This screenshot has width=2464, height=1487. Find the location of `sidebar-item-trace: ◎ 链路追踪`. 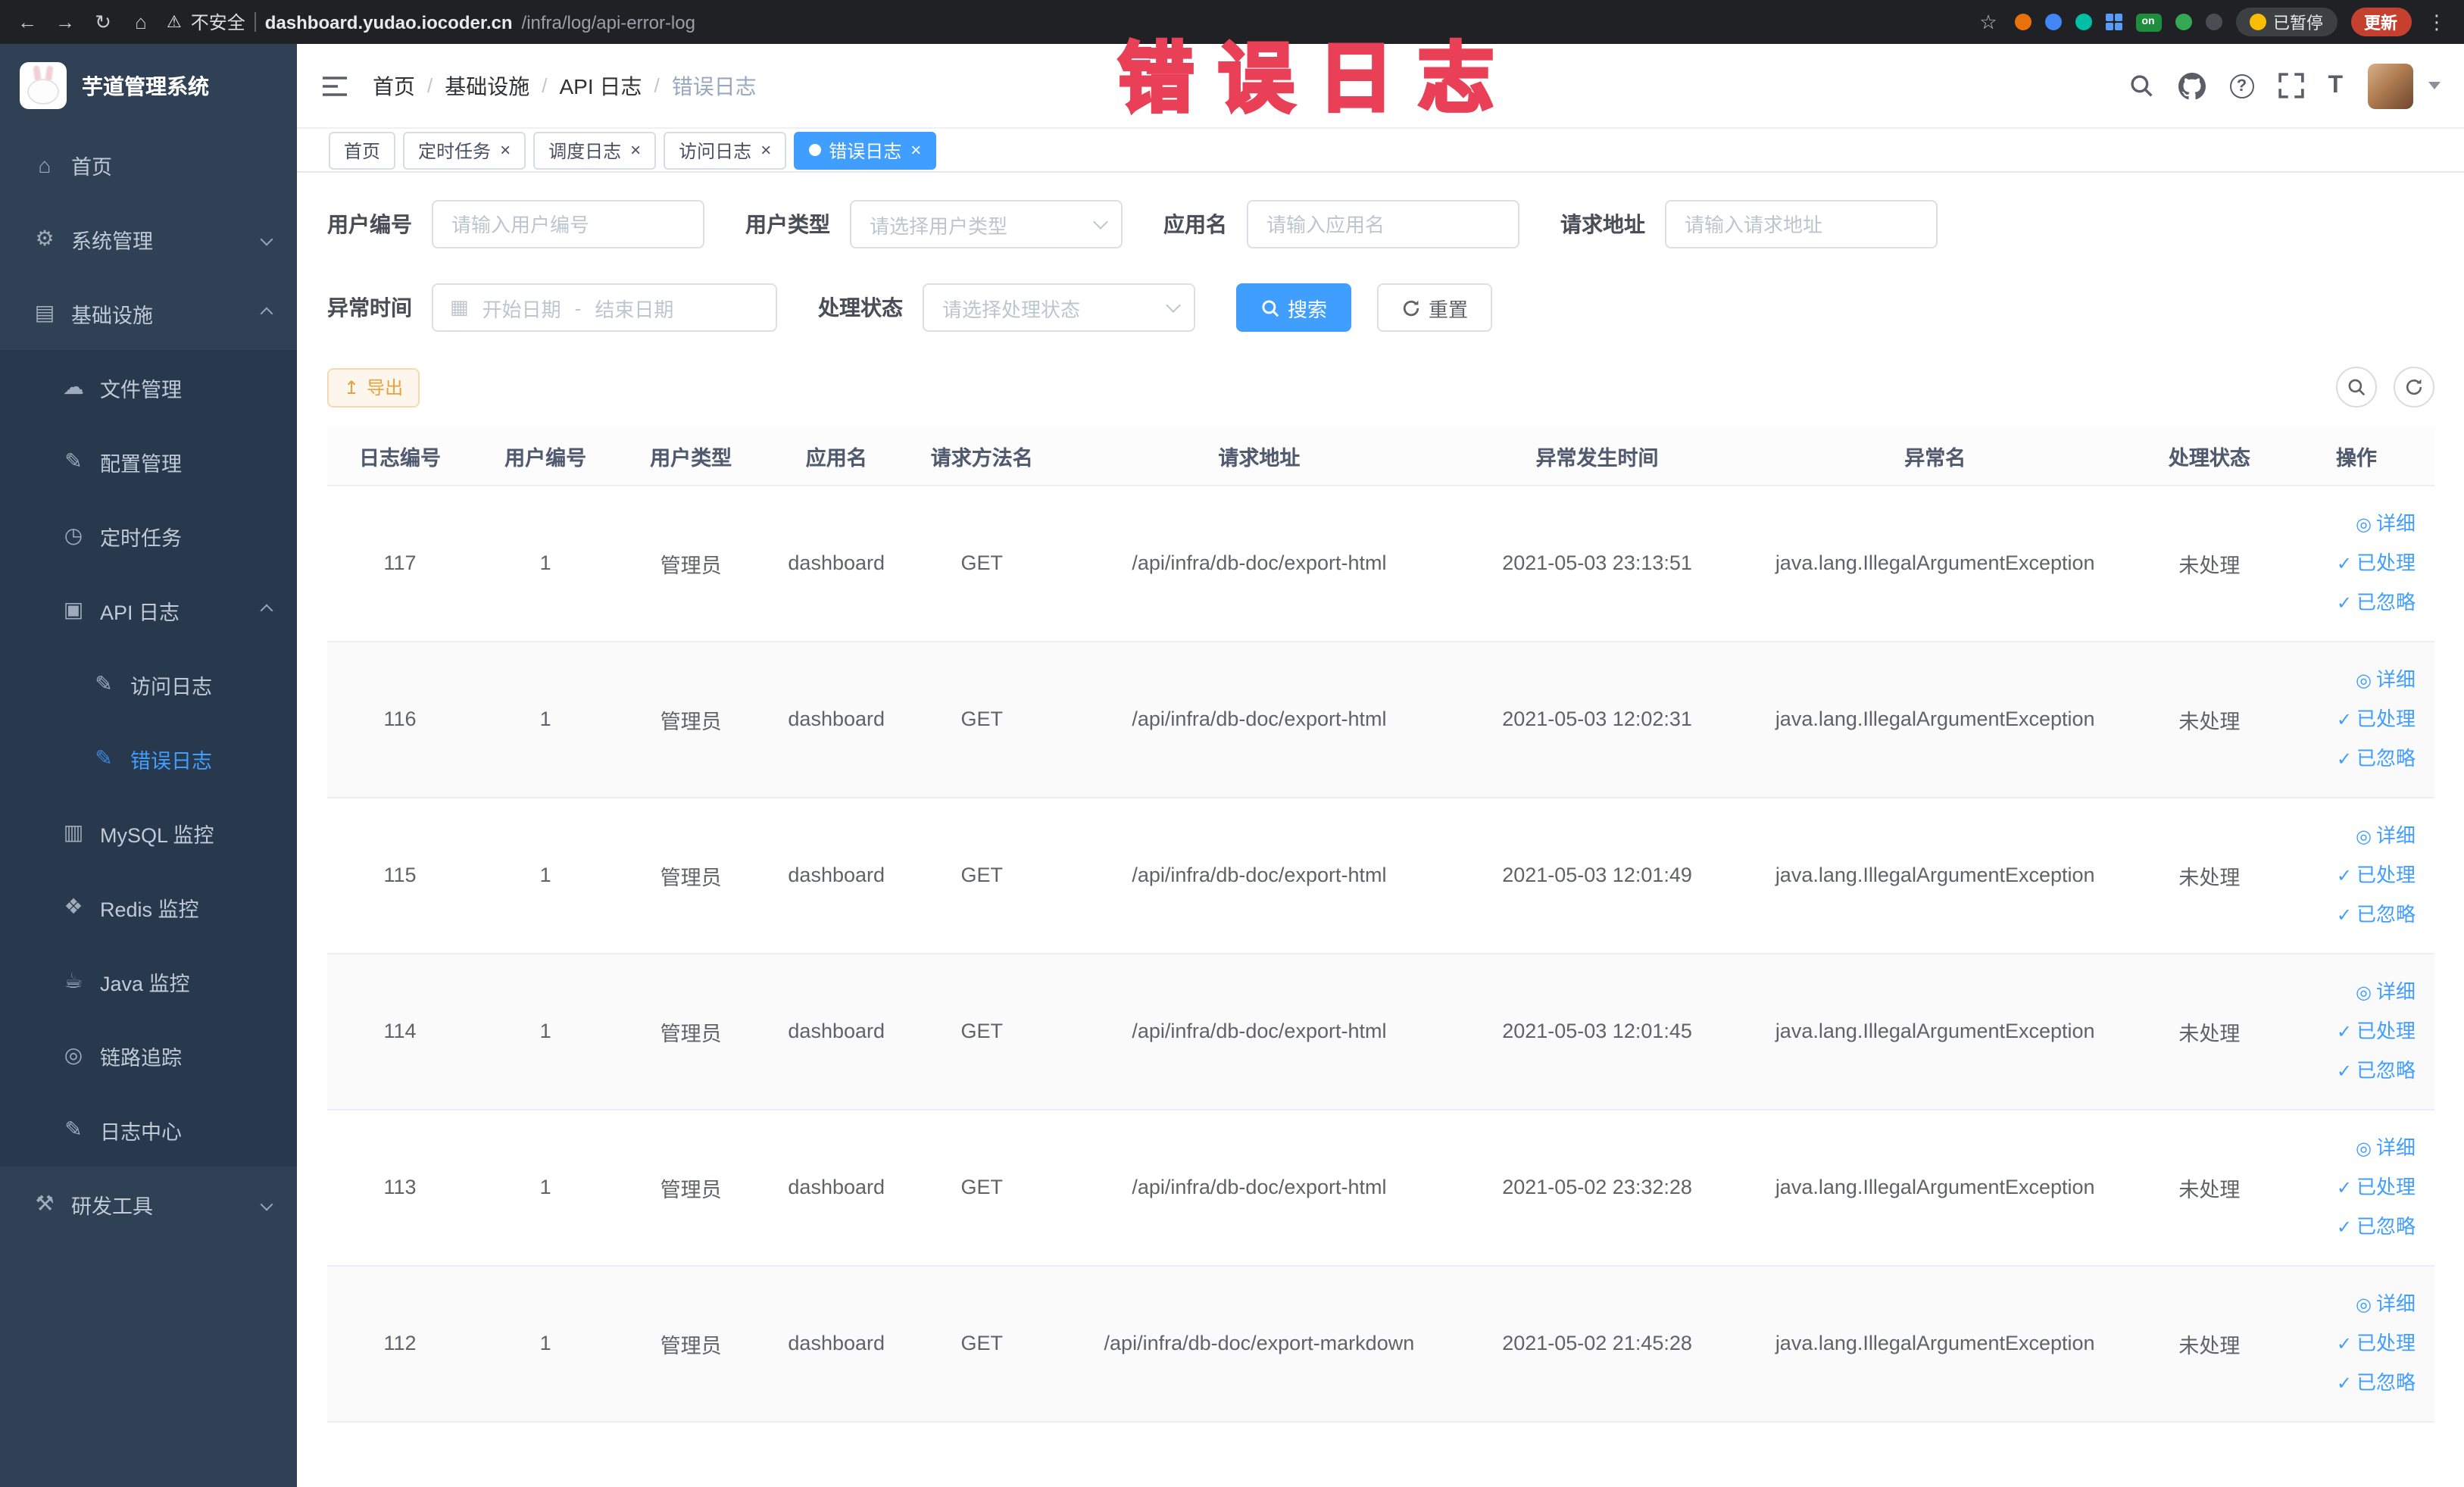

sidebar-item-trace: ◎ 链路追踪 is located at coordinates (148, 1055).